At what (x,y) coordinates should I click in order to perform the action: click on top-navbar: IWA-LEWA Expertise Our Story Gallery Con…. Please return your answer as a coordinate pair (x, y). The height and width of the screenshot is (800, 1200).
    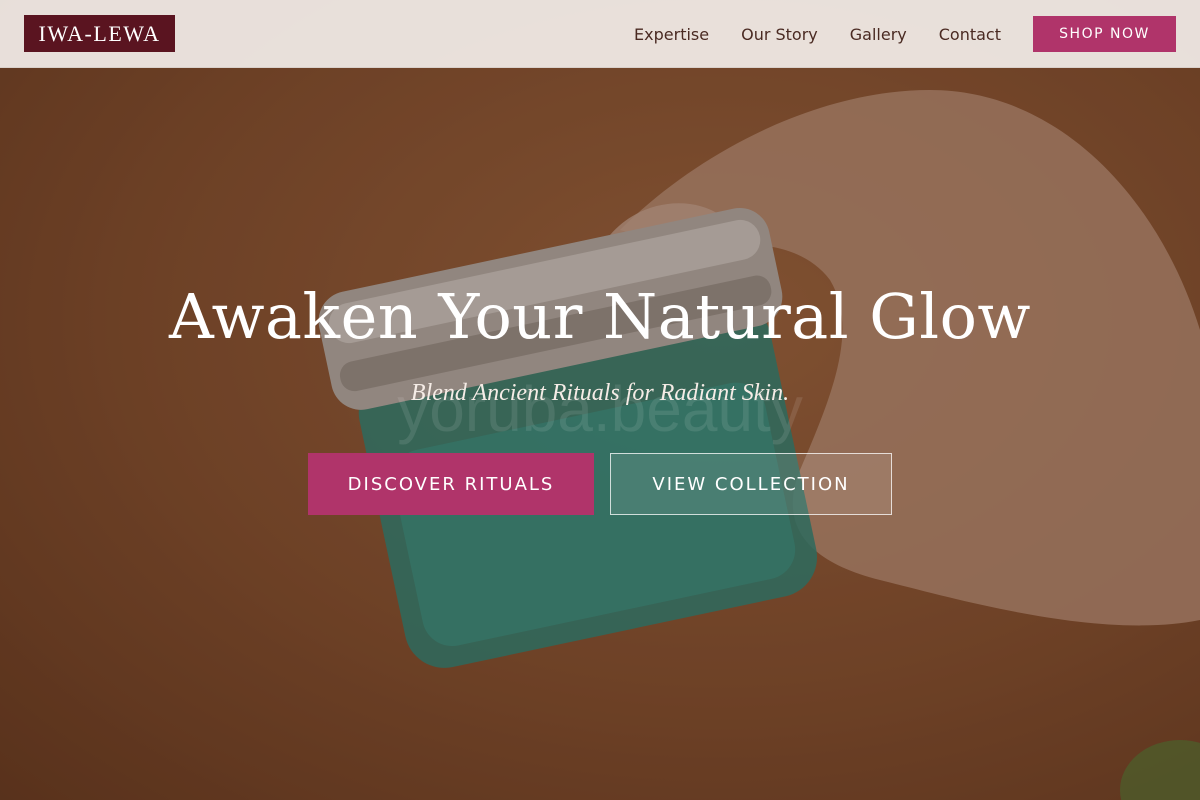
    Looking at the image, I should click on (600, 34).